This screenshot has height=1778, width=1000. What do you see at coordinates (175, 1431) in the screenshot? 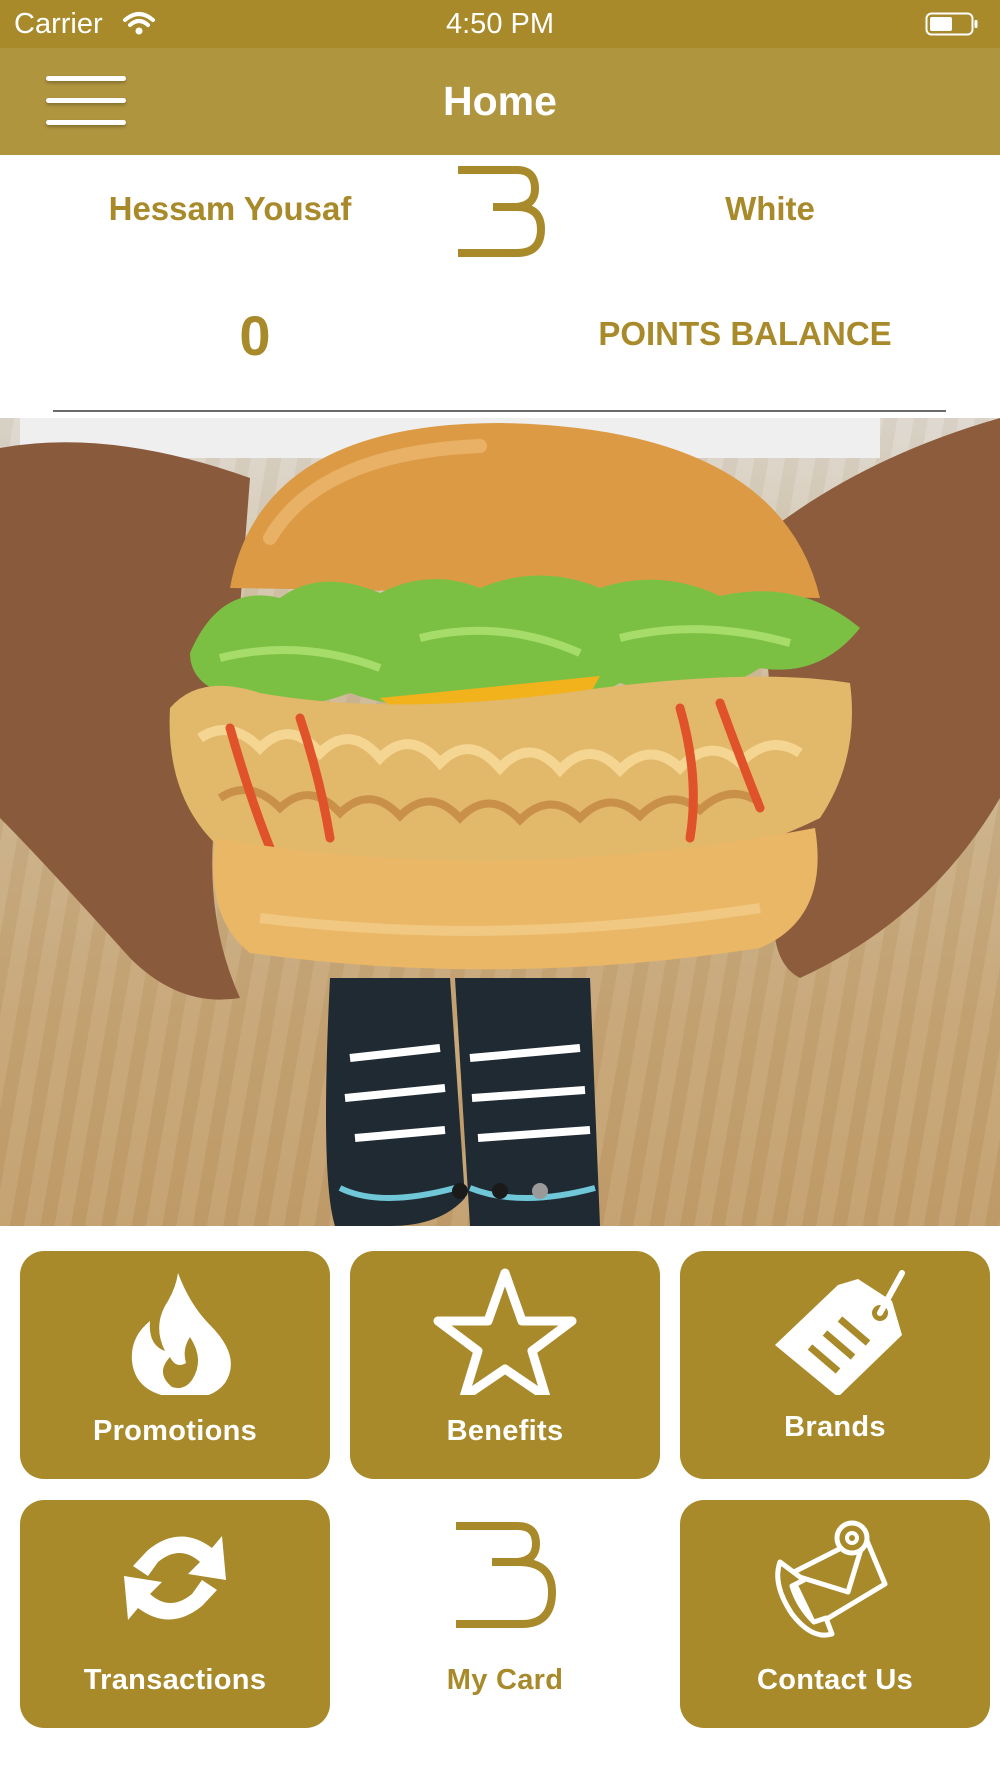
I see `promotions-label: Promotions` at bounding box center [175, 1431].